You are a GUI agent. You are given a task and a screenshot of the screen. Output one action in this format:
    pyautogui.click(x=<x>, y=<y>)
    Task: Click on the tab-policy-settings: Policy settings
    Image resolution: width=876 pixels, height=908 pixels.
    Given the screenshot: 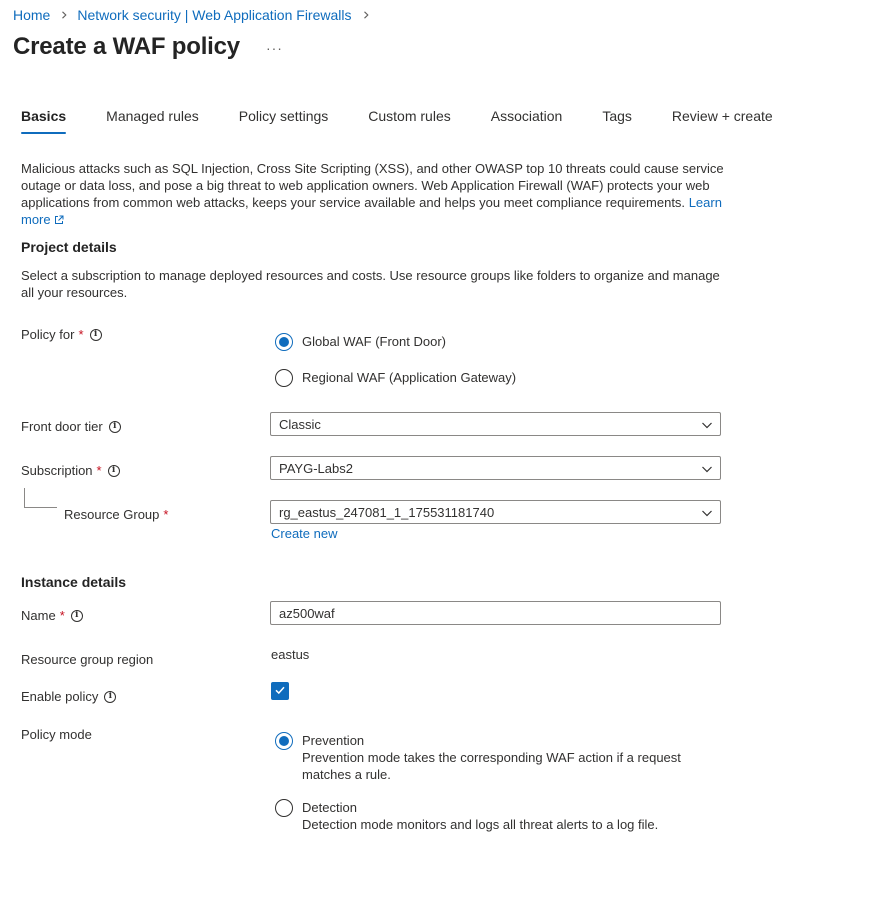 What is the action you would take?
    pyautogui.click(x=283, y=121)
    